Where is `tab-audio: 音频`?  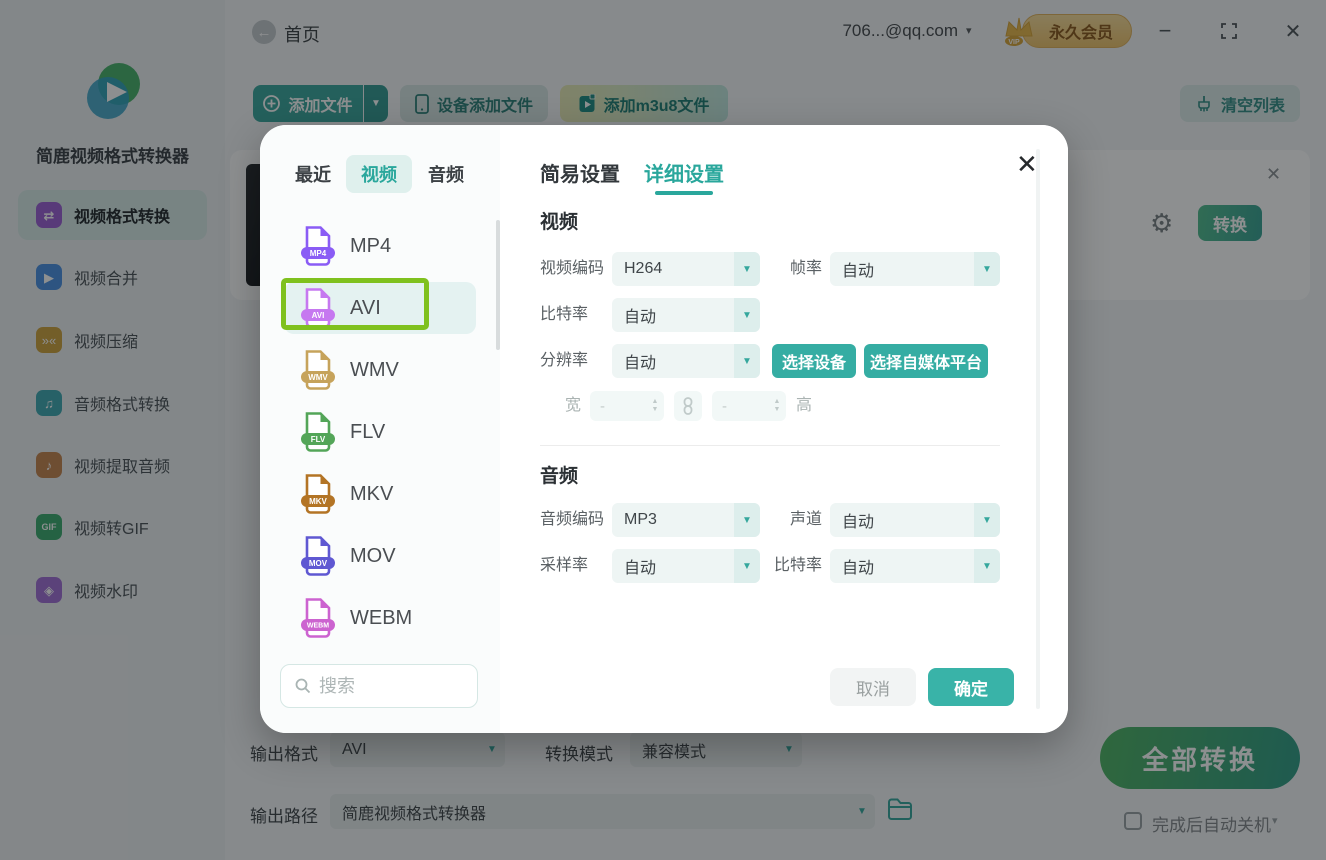 tab-audio: 音频 is located at coordinates (446, 174).